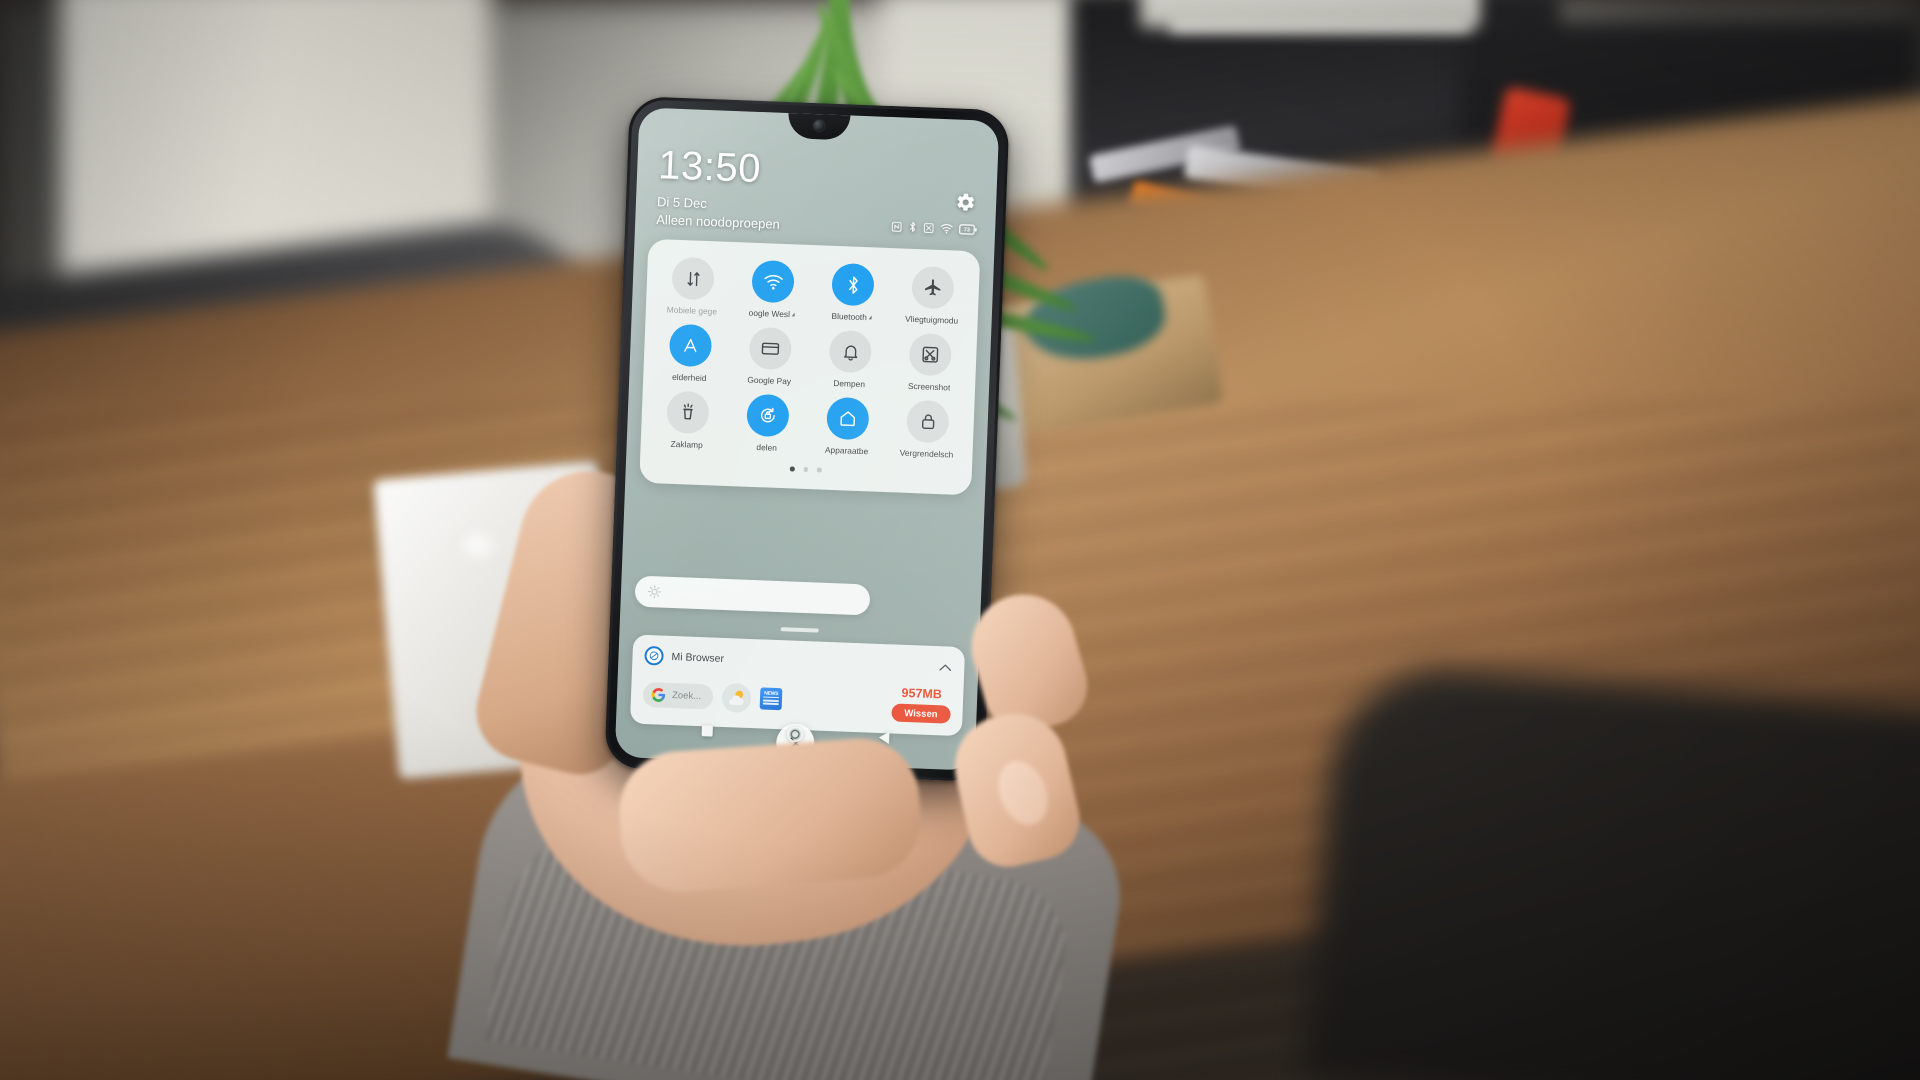  Describe the element at coordinates (688, 412) in the screenshot. I see `flashlight-icon` at that location.